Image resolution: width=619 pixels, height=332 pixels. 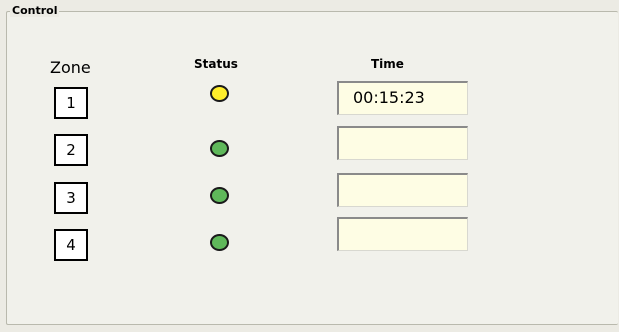 What do you see at coordinates (216, 64) in the screenshot?
I see `status-column-header: Status` at bounding box center [216, 64].